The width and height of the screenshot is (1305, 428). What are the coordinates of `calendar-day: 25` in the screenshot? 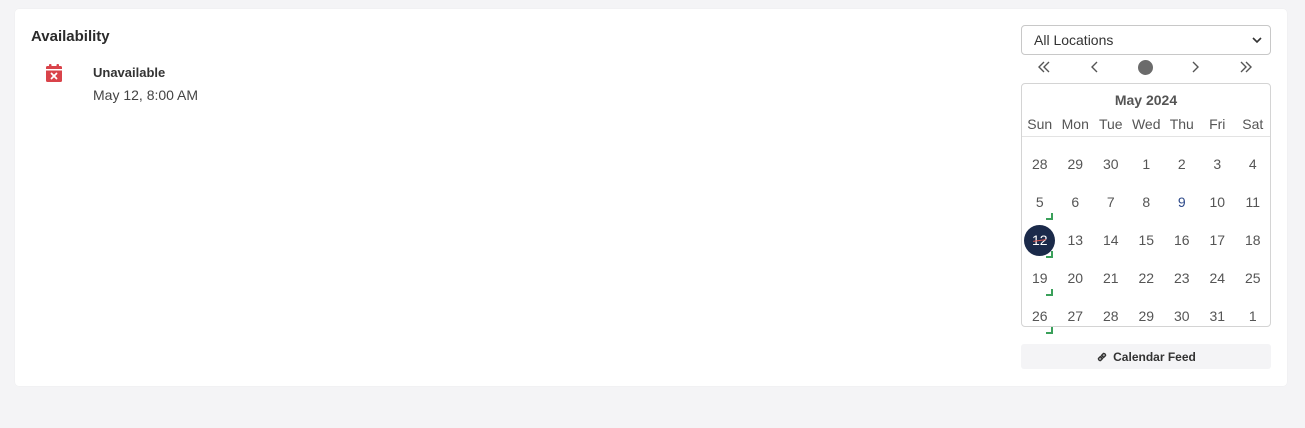 It's located at (1253, 278).